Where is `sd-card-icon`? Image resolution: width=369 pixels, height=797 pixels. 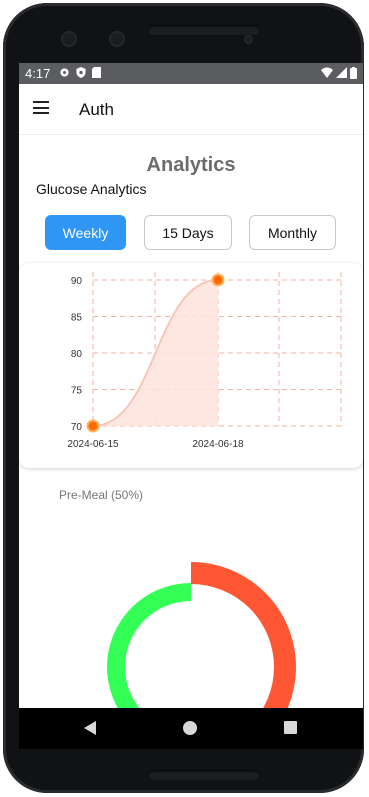
sd-card-icon is located at coordinates (96, 72).